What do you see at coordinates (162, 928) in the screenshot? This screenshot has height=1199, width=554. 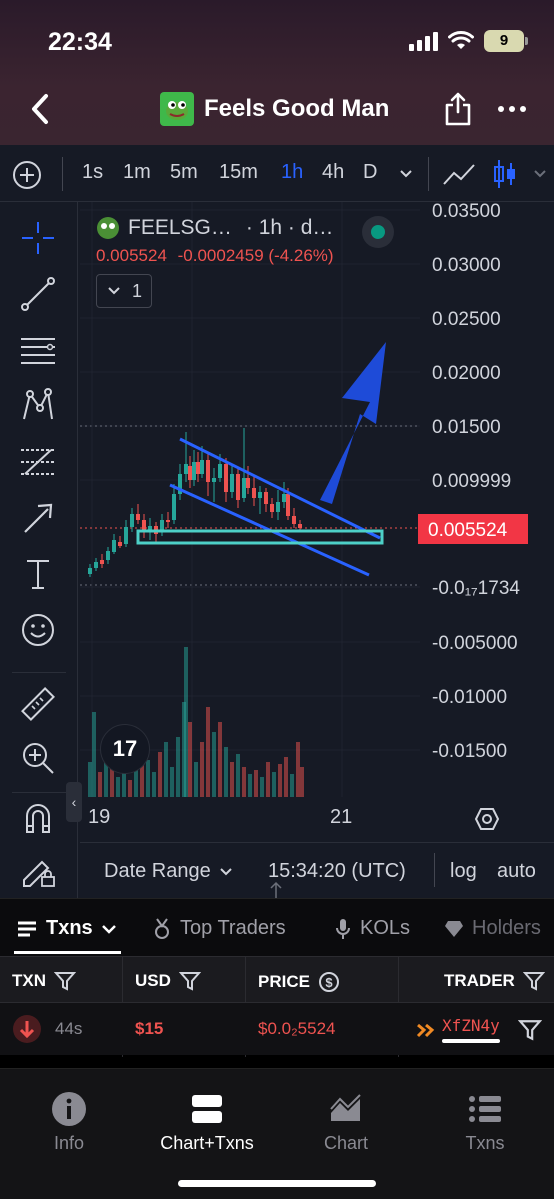 I see `medal-icon` at bounding box center [162, 928].